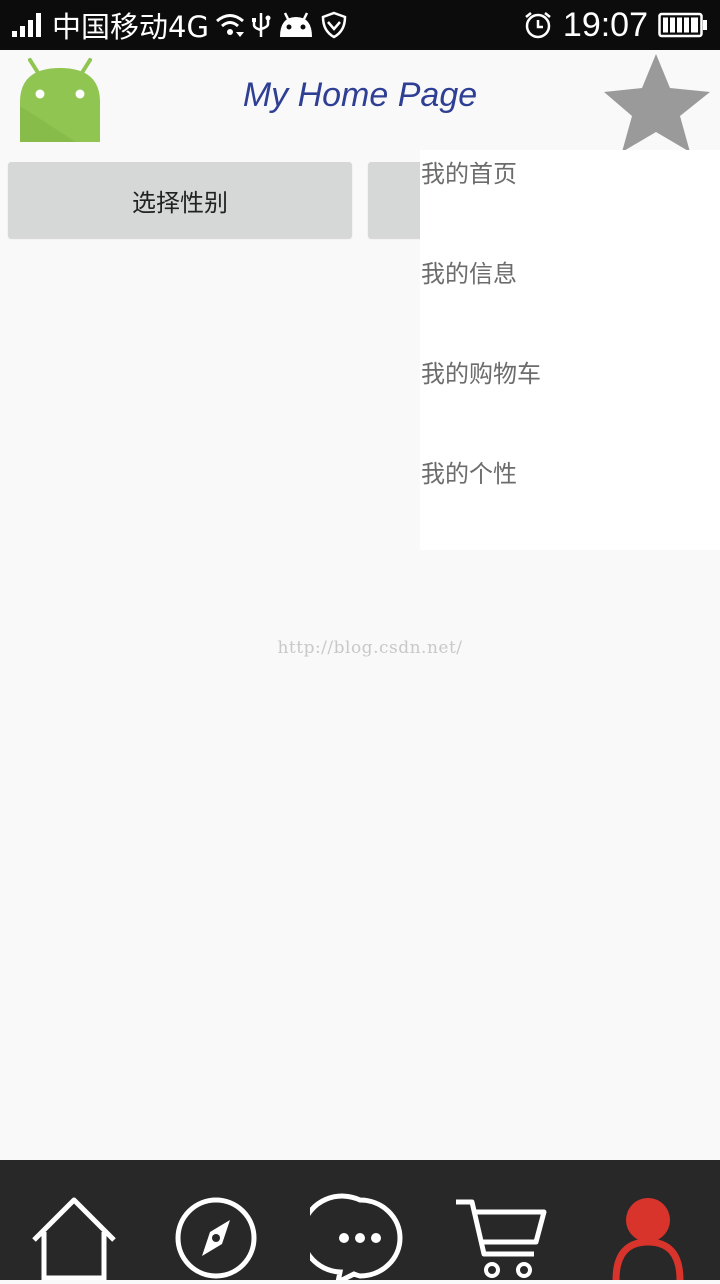 The width and height of the screenshot is (720, 1284). Describe the element at coordinates (605, 24) in the screenshot. I see `clock: 19:07` at that location.